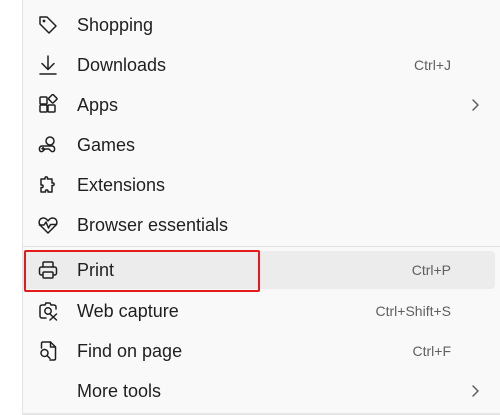  Describe the element at coordinates (48, 270) in the screenshot. I see `printer-icon` at that location.